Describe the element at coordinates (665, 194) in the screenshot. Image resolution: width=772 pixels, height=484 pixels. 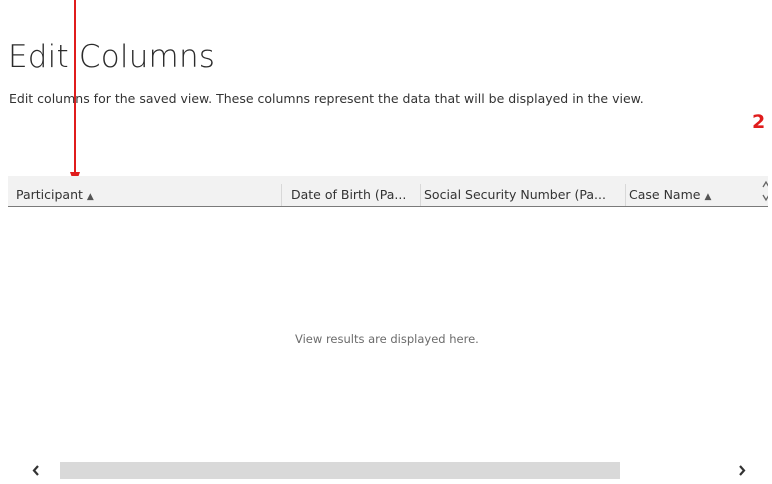
I see `column-header-label: Case Name` at that location.